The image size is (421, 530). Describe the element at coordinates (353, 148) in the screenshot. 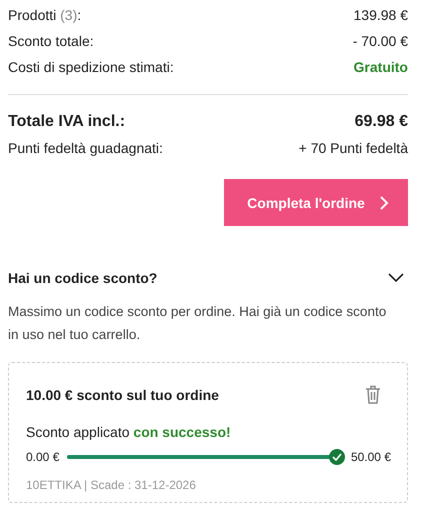

I see `points-value: + 70 Punti fedeltà` at that location.